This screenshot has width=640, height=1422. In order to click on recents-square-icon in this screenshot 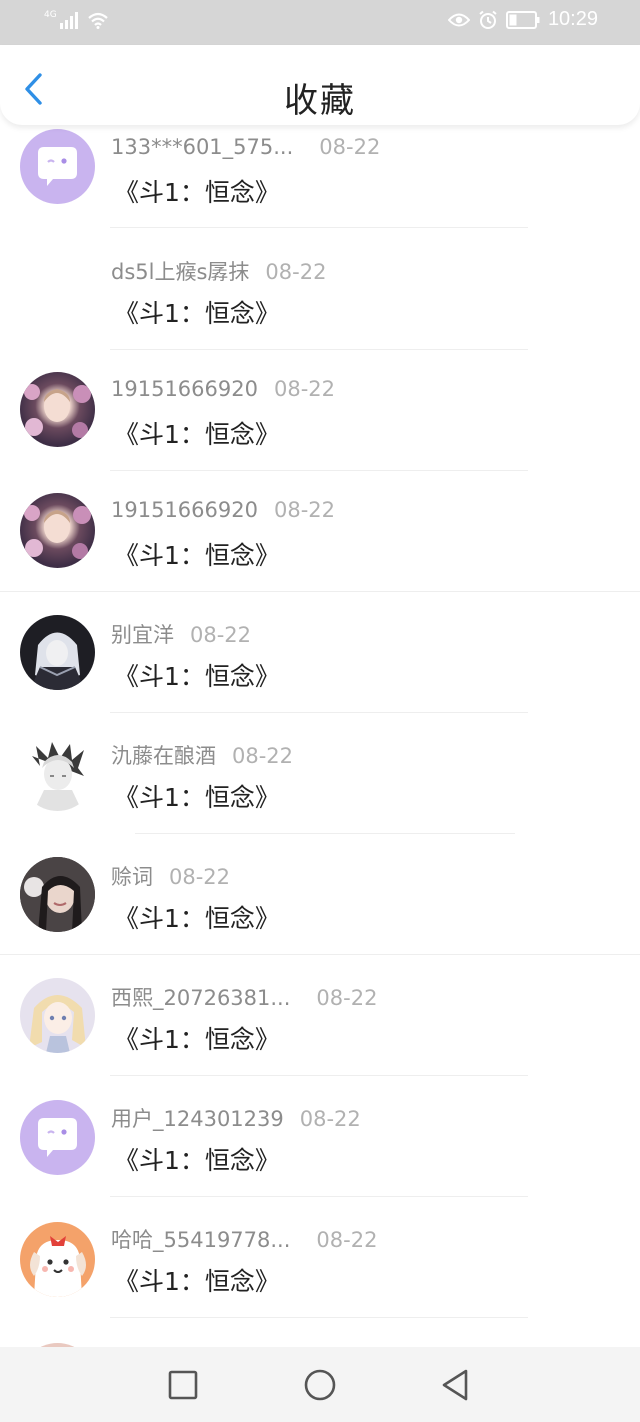, I will do `click(183, 1385)`.